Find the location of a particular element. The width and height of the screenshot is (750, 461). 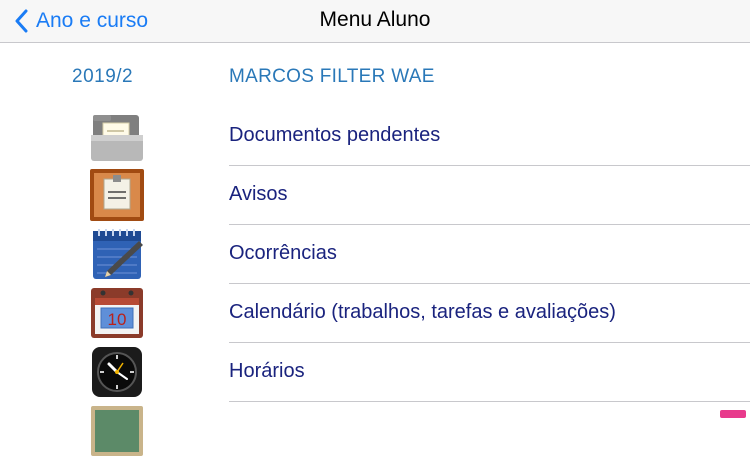

chalkboard-icon is located at coordinates (117, 431).